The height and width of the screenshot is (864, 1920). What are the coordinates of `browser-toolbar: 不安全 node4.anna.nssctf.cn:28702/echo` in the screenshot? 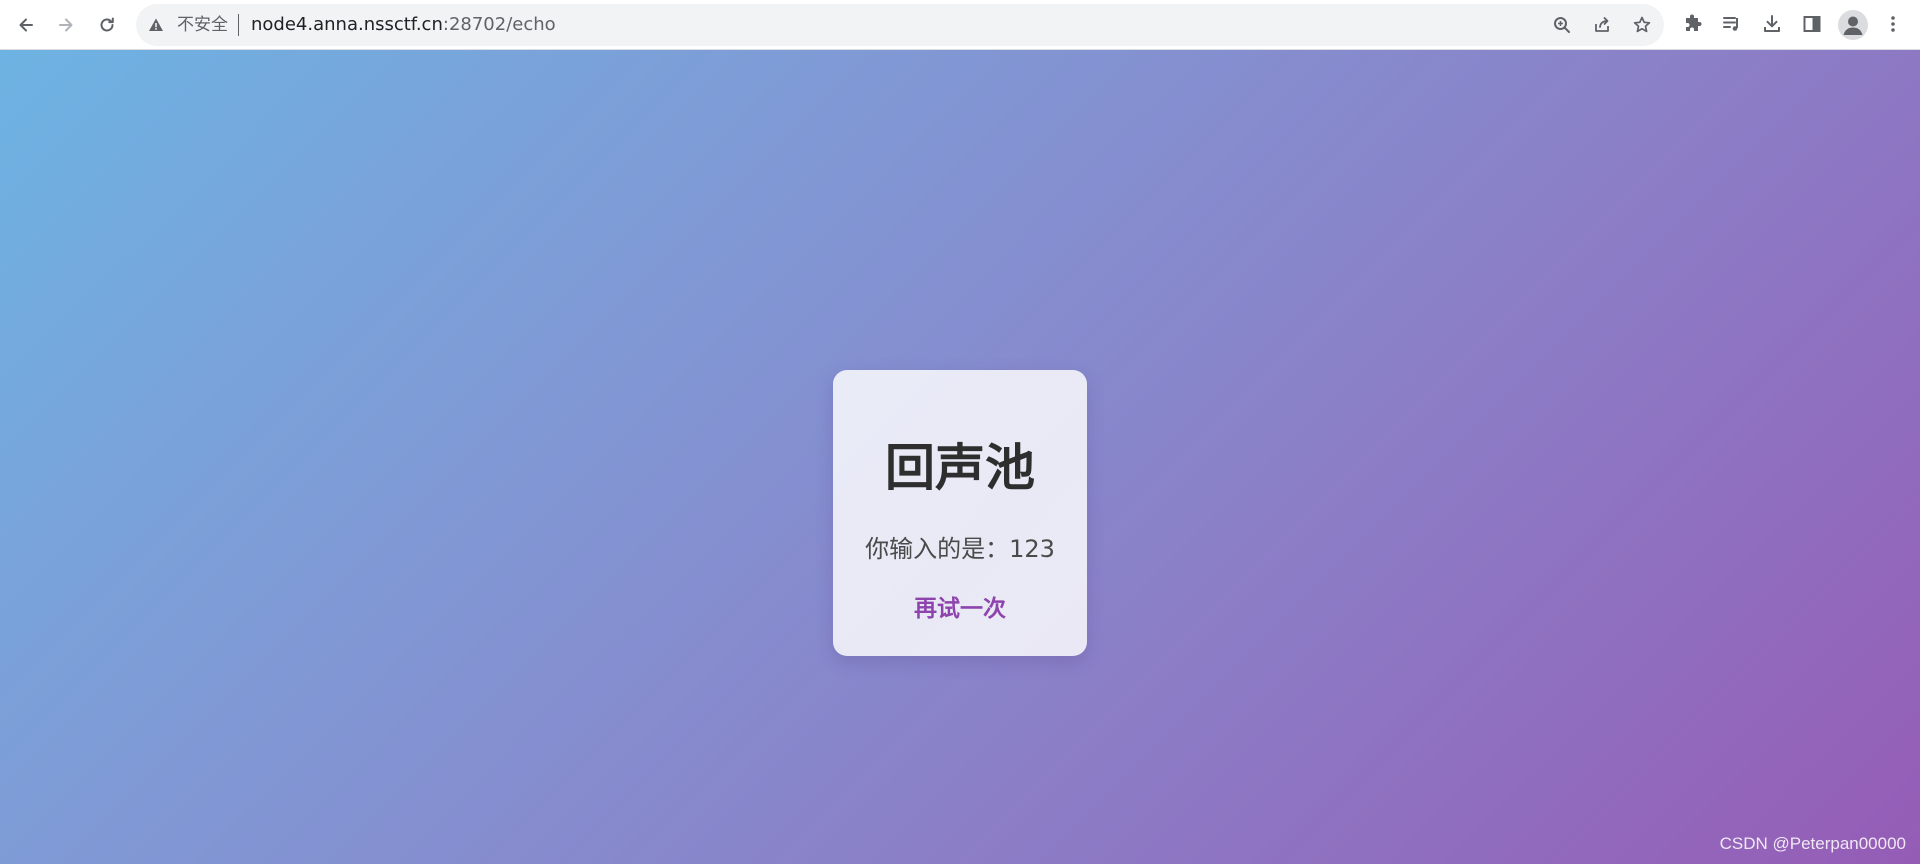 It's located at (960, 25).